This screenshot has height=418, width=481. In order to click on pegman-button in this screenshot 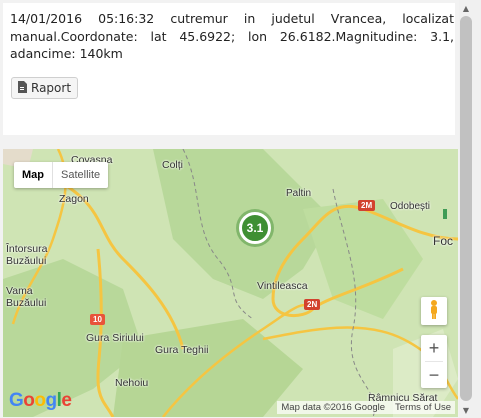, I will do `click(434, 311)`.